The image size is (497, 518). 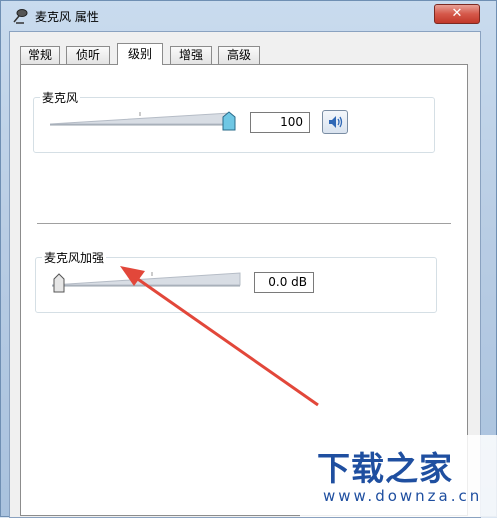 I want to click on title-bar: 麦克风 属性 ✕, so click(x=248, y=16).